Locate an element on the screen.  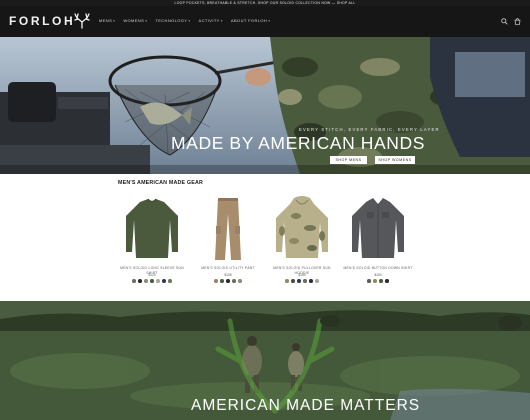
shop-womens-button: SHOP WOMENS is located at coordinates (395, 160).